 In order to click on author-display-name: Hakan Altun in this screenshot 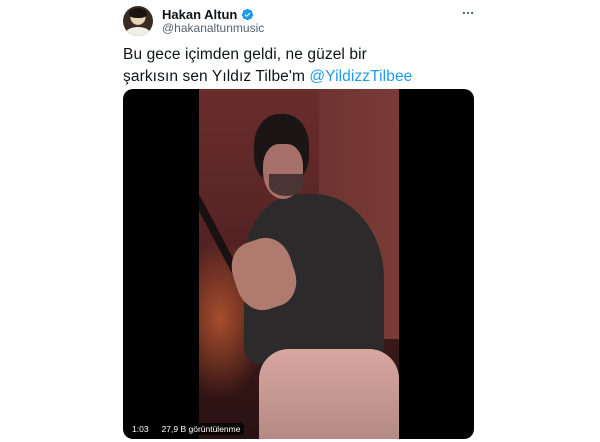, I will do `click(199, 14)`.